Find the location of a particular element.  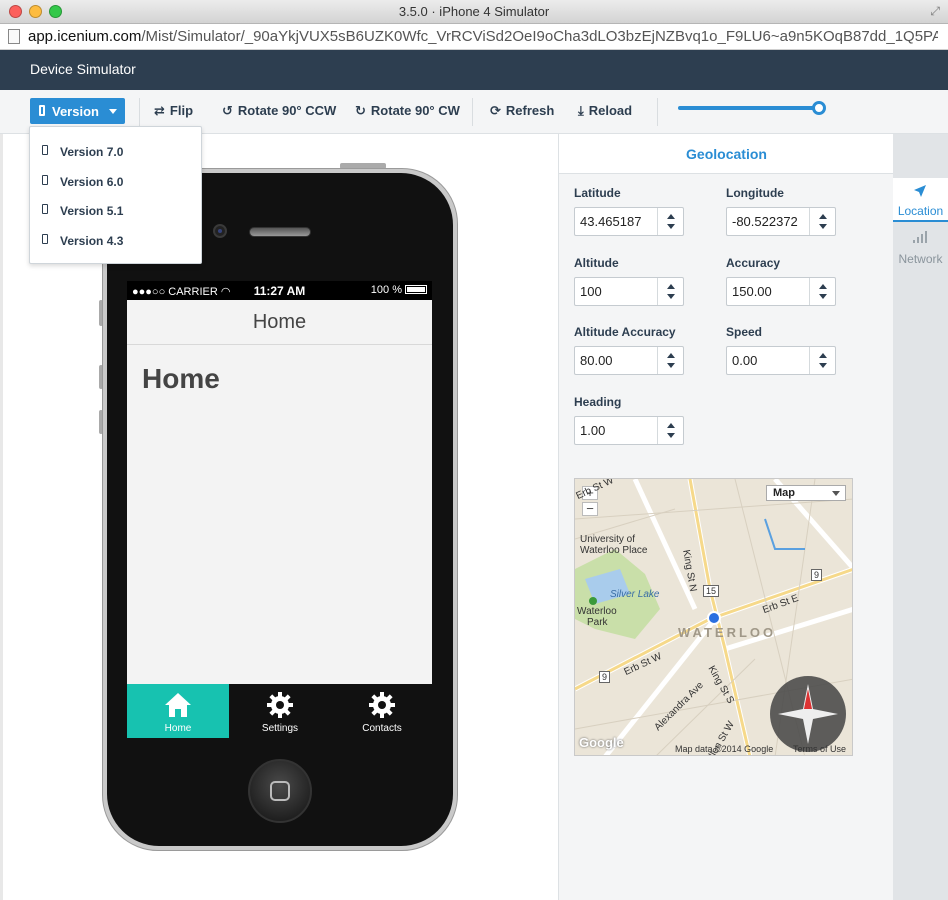

longitude-stepper is located at coordinates (822, 221).